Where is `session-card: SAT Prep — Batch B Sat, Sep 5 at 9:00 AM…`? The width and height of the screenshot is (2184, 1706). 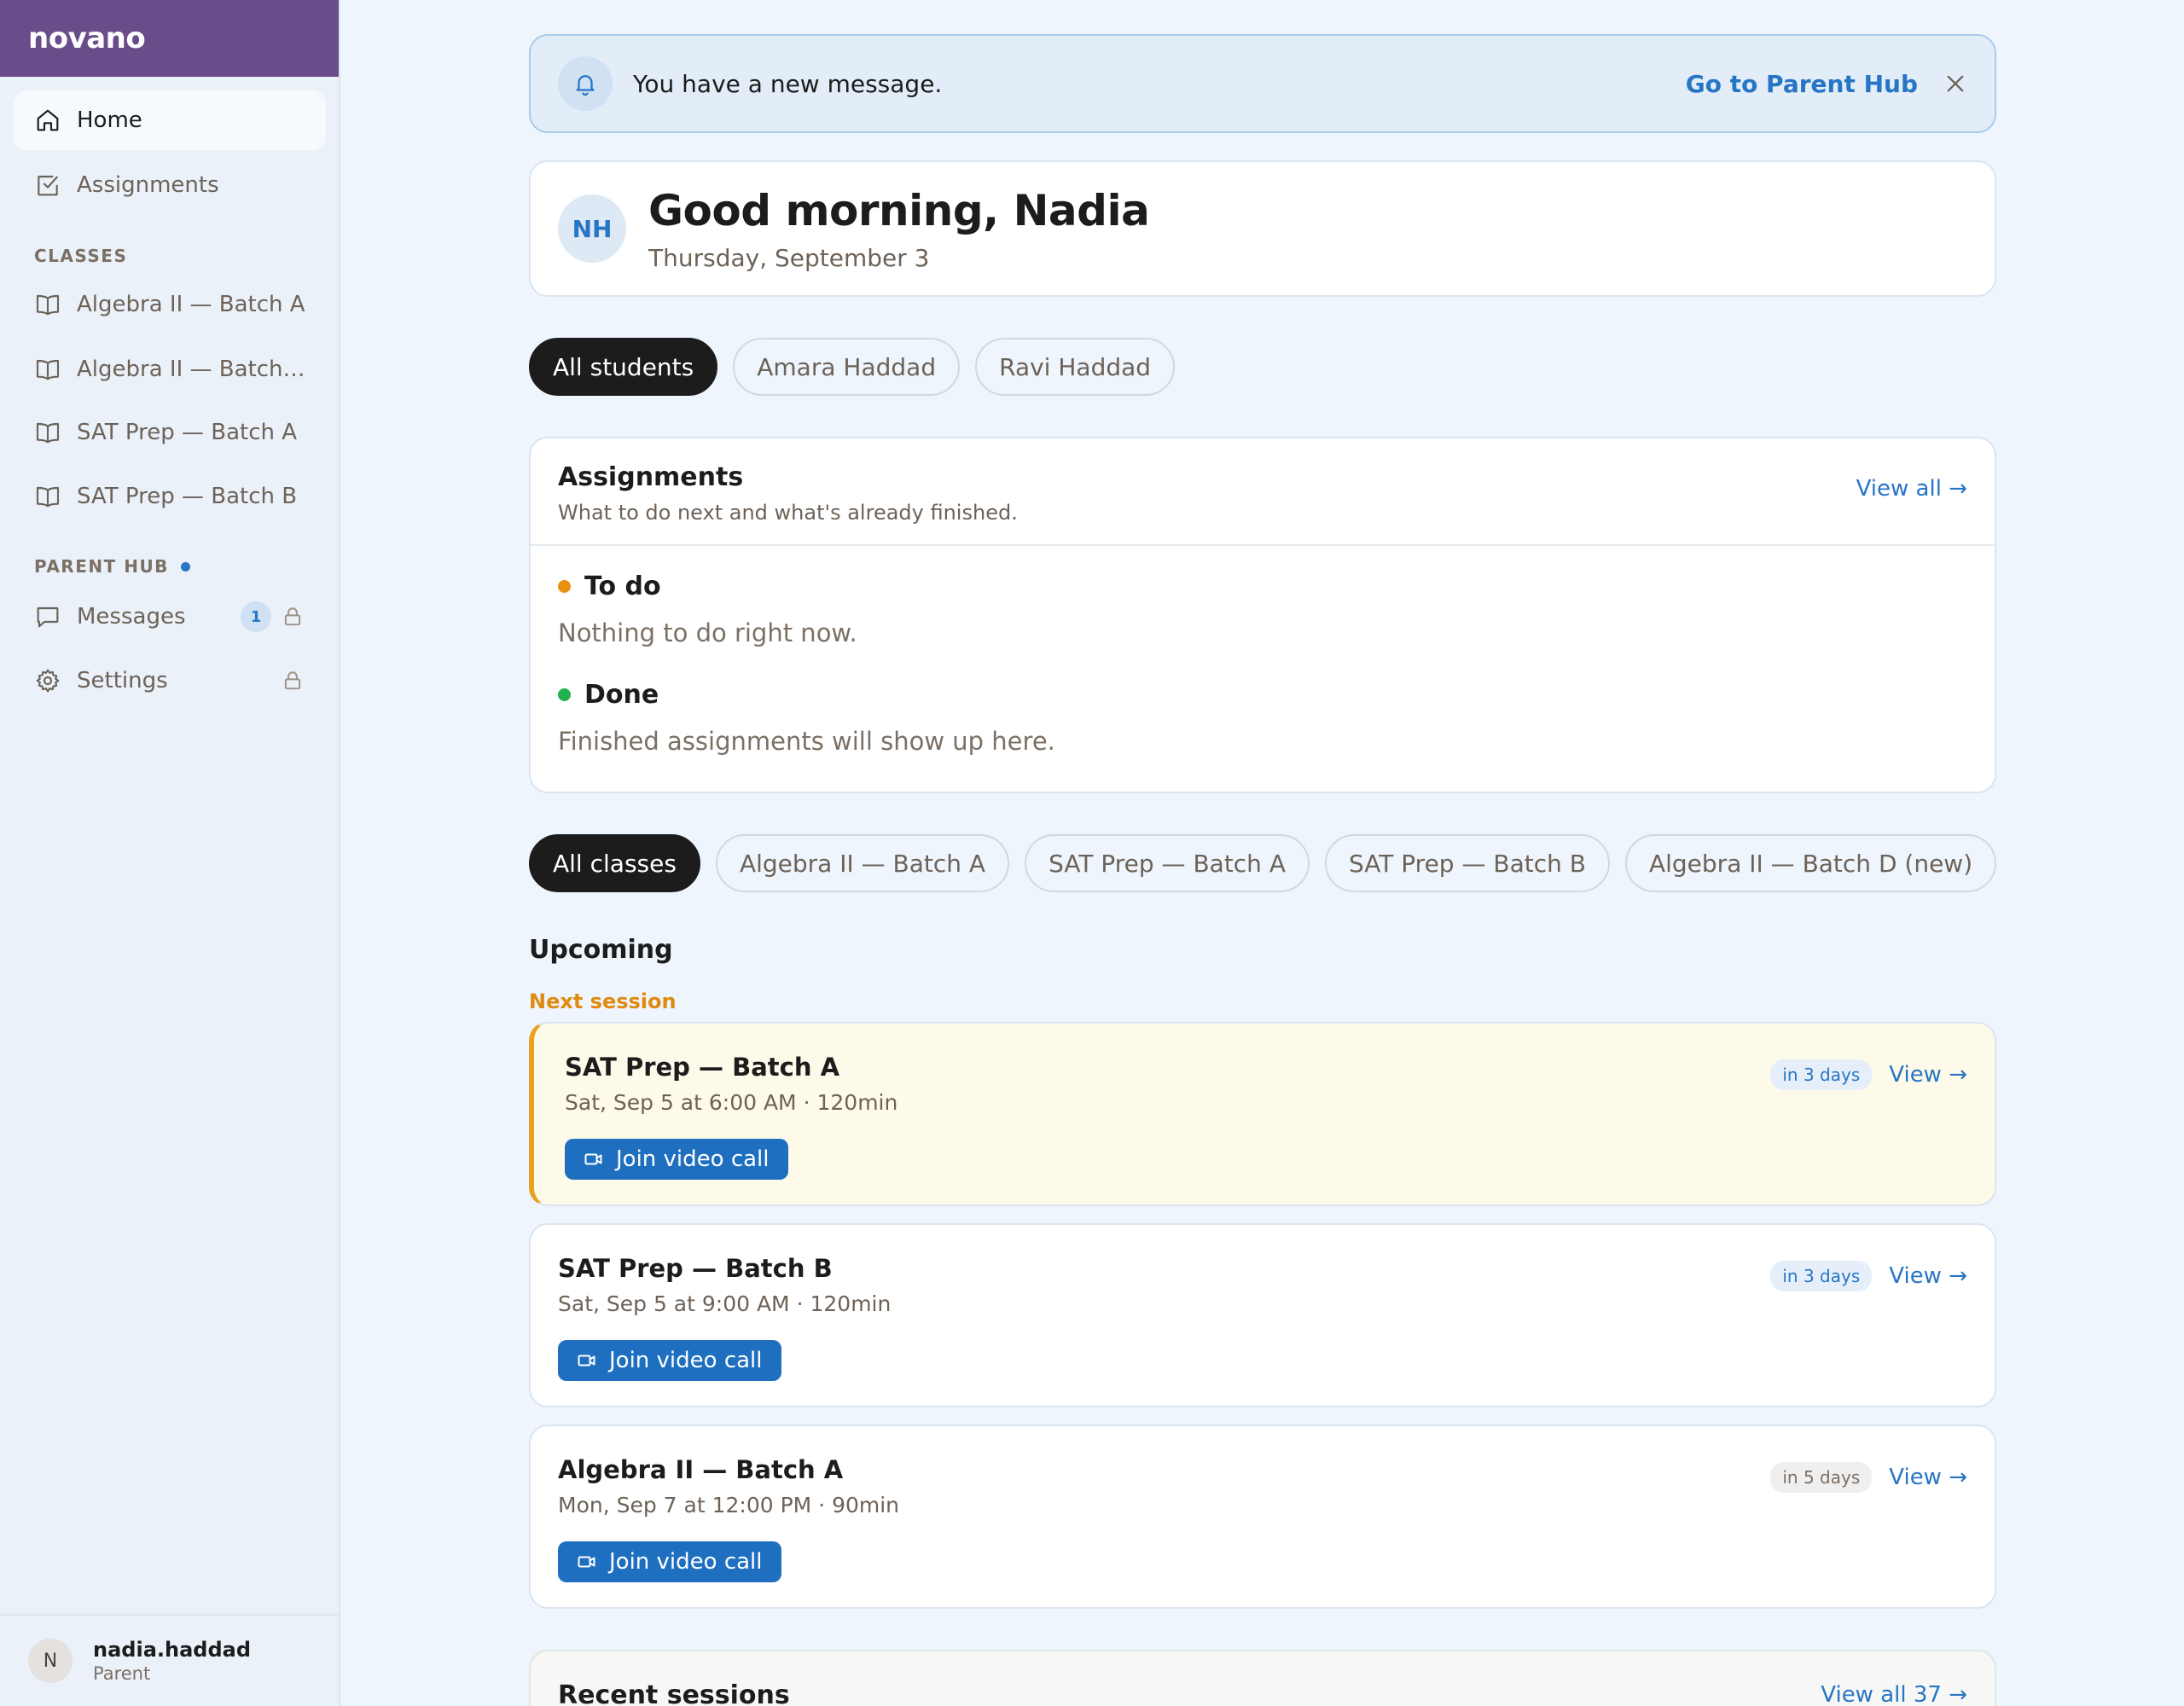
session-card: SAT Prep — Batch B Sat, Sep 5 at 9:00 AM… is located at coordinates (1262, 1315).